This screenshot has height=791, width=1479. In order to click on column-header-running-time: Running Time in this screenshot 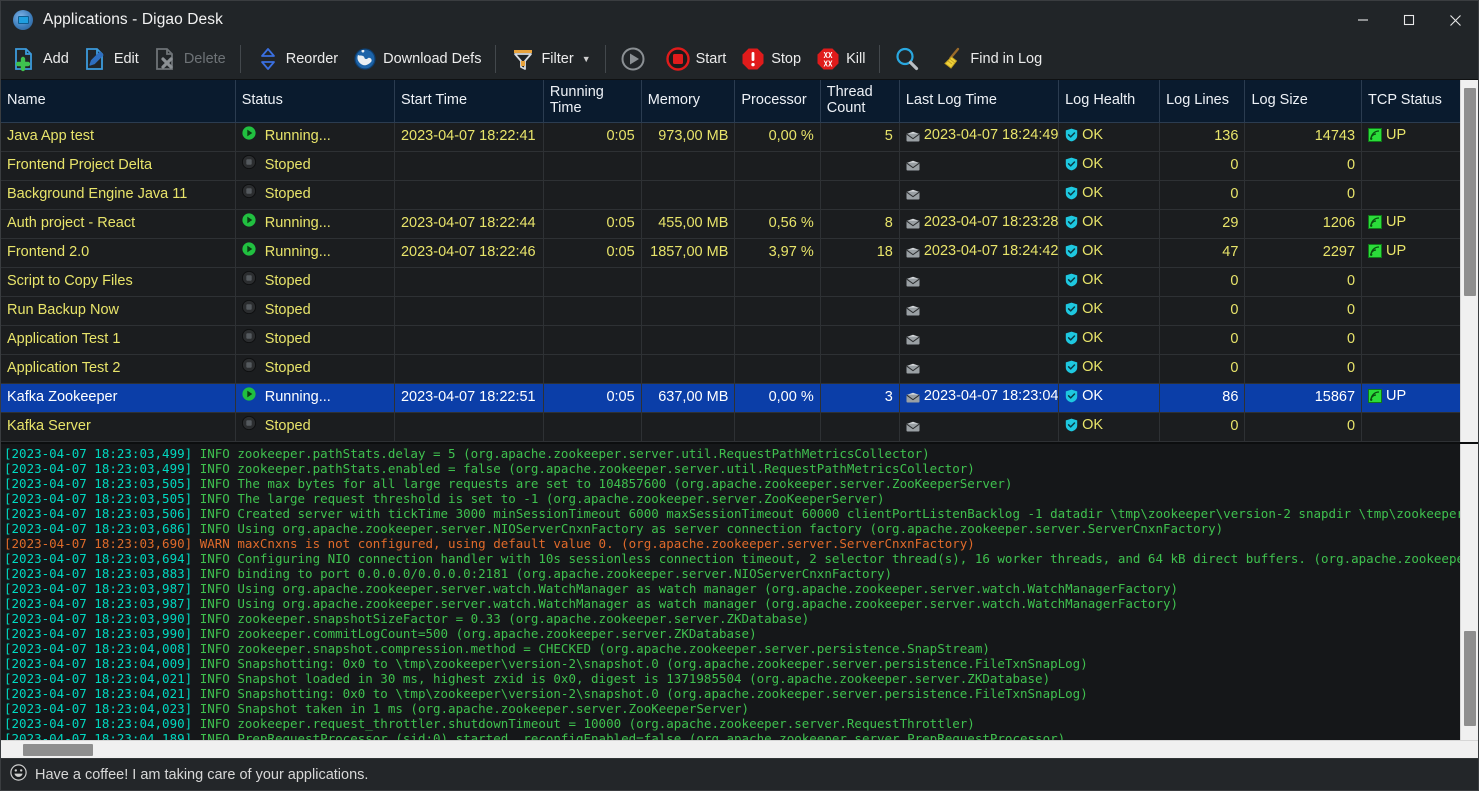, I will do `click(592, 101)`.